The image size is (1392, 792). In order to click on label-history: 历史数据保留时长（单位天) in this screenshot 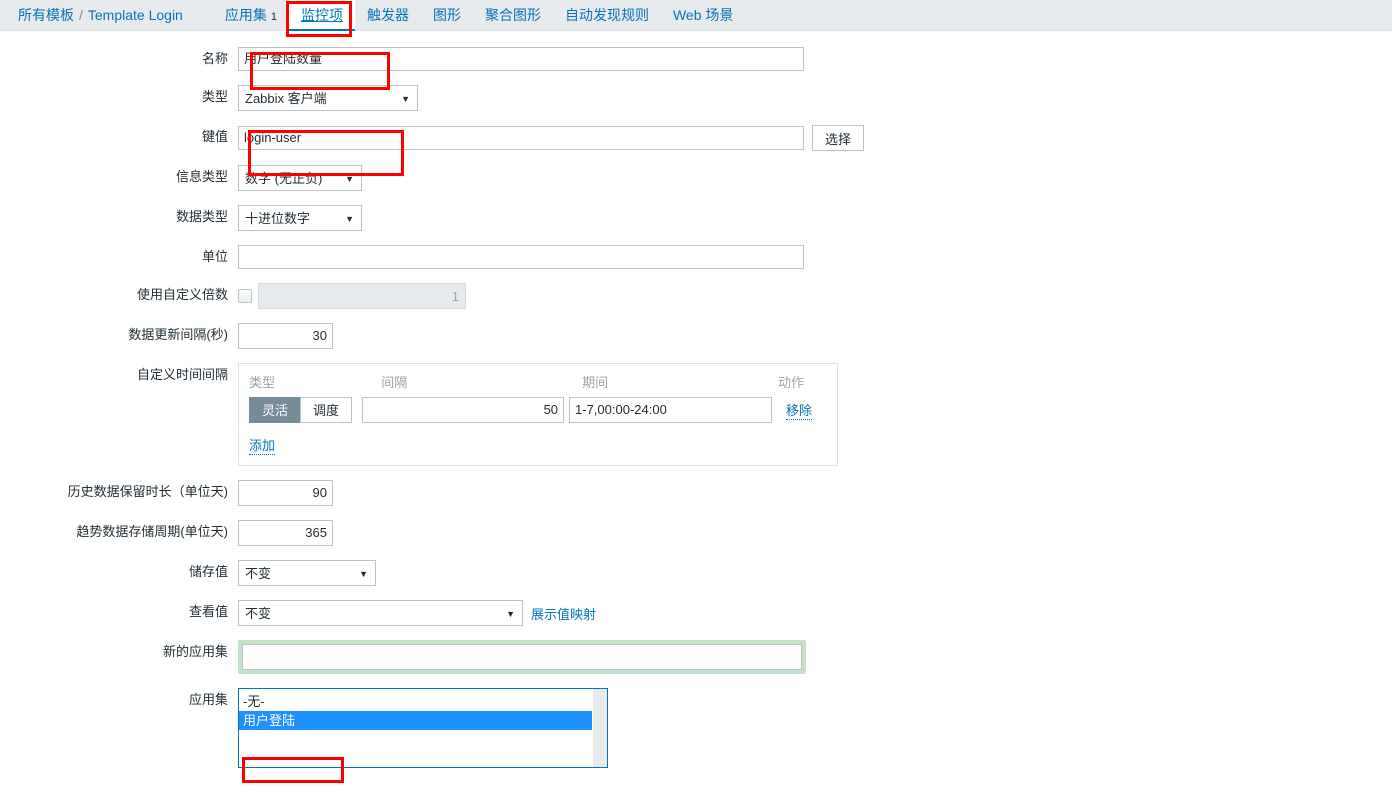, I will do `click(147, 491)`.